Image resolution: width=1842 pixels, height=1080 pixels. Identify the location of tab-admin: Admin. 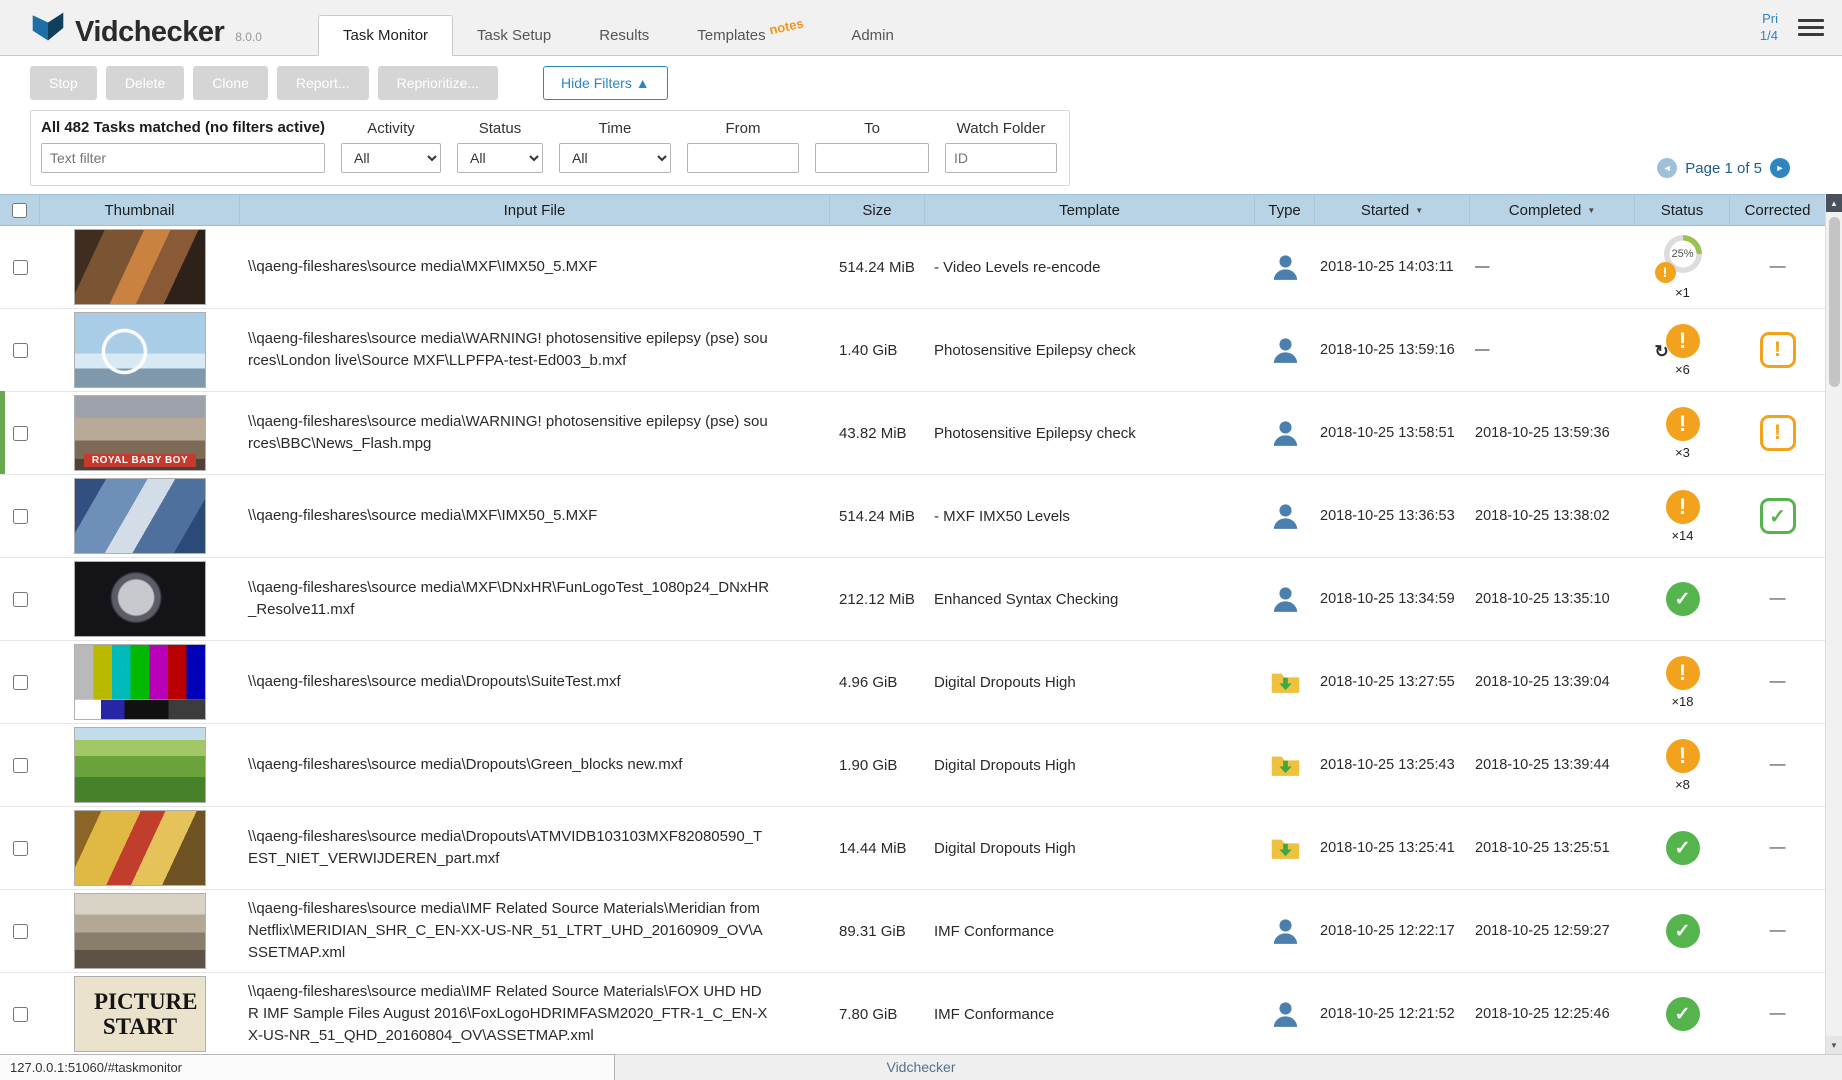
(872, 35).